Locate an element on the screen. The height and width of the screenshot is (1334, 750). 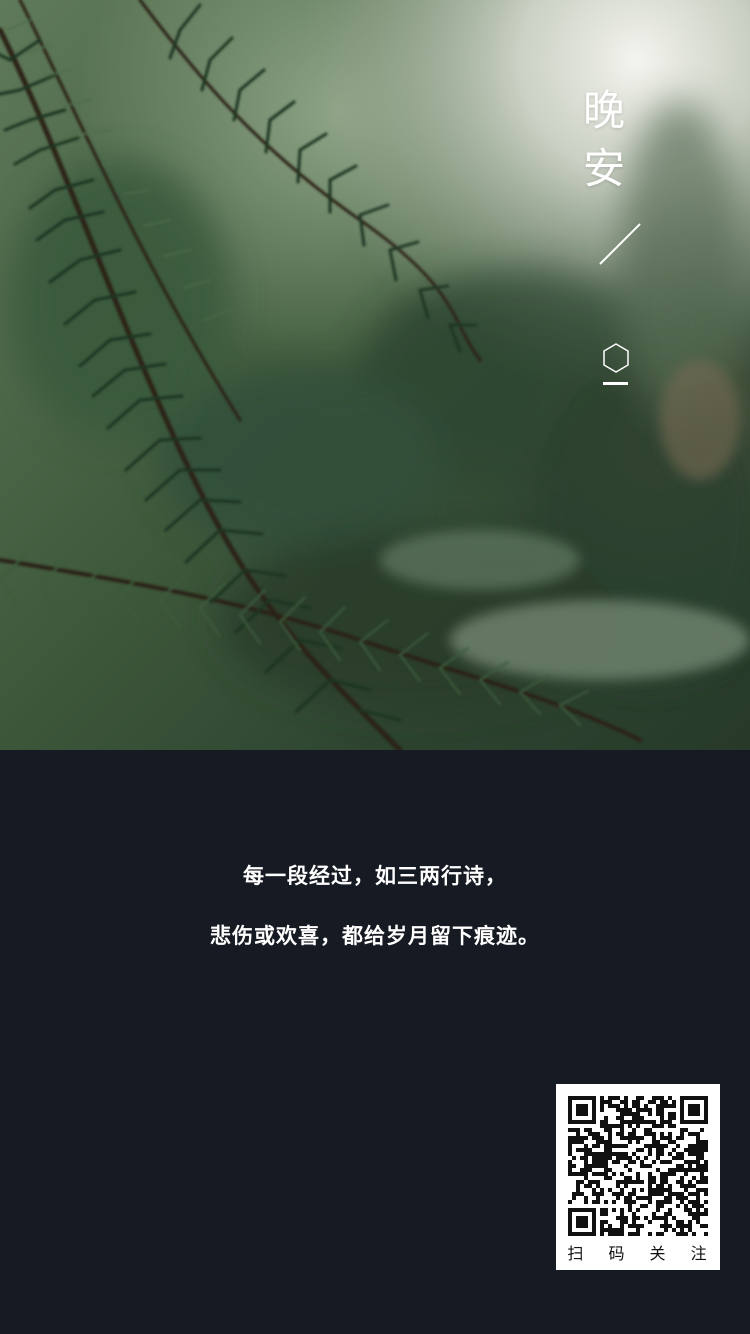
qr-card: 扫 码 关 注 is located at coordinates (638, 1177).